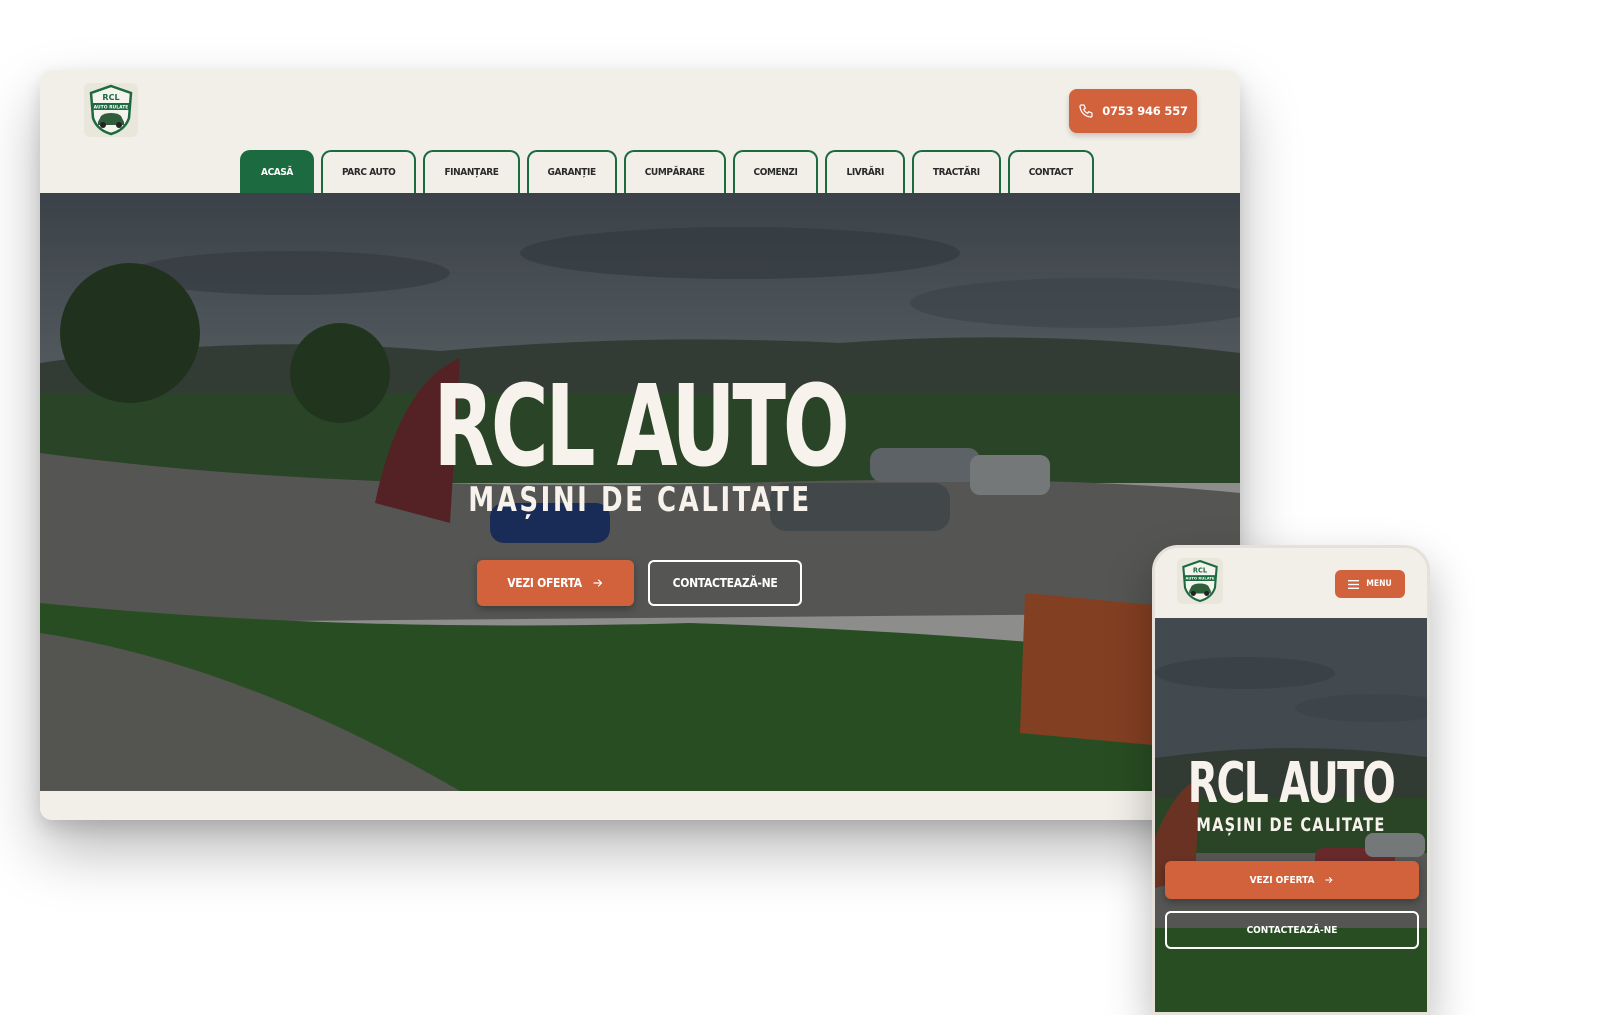  Describe the element at coordinates (725, 583) in the screenshot. I see `contact-us-button: CONTACTEAZĂ-NE` at that location.